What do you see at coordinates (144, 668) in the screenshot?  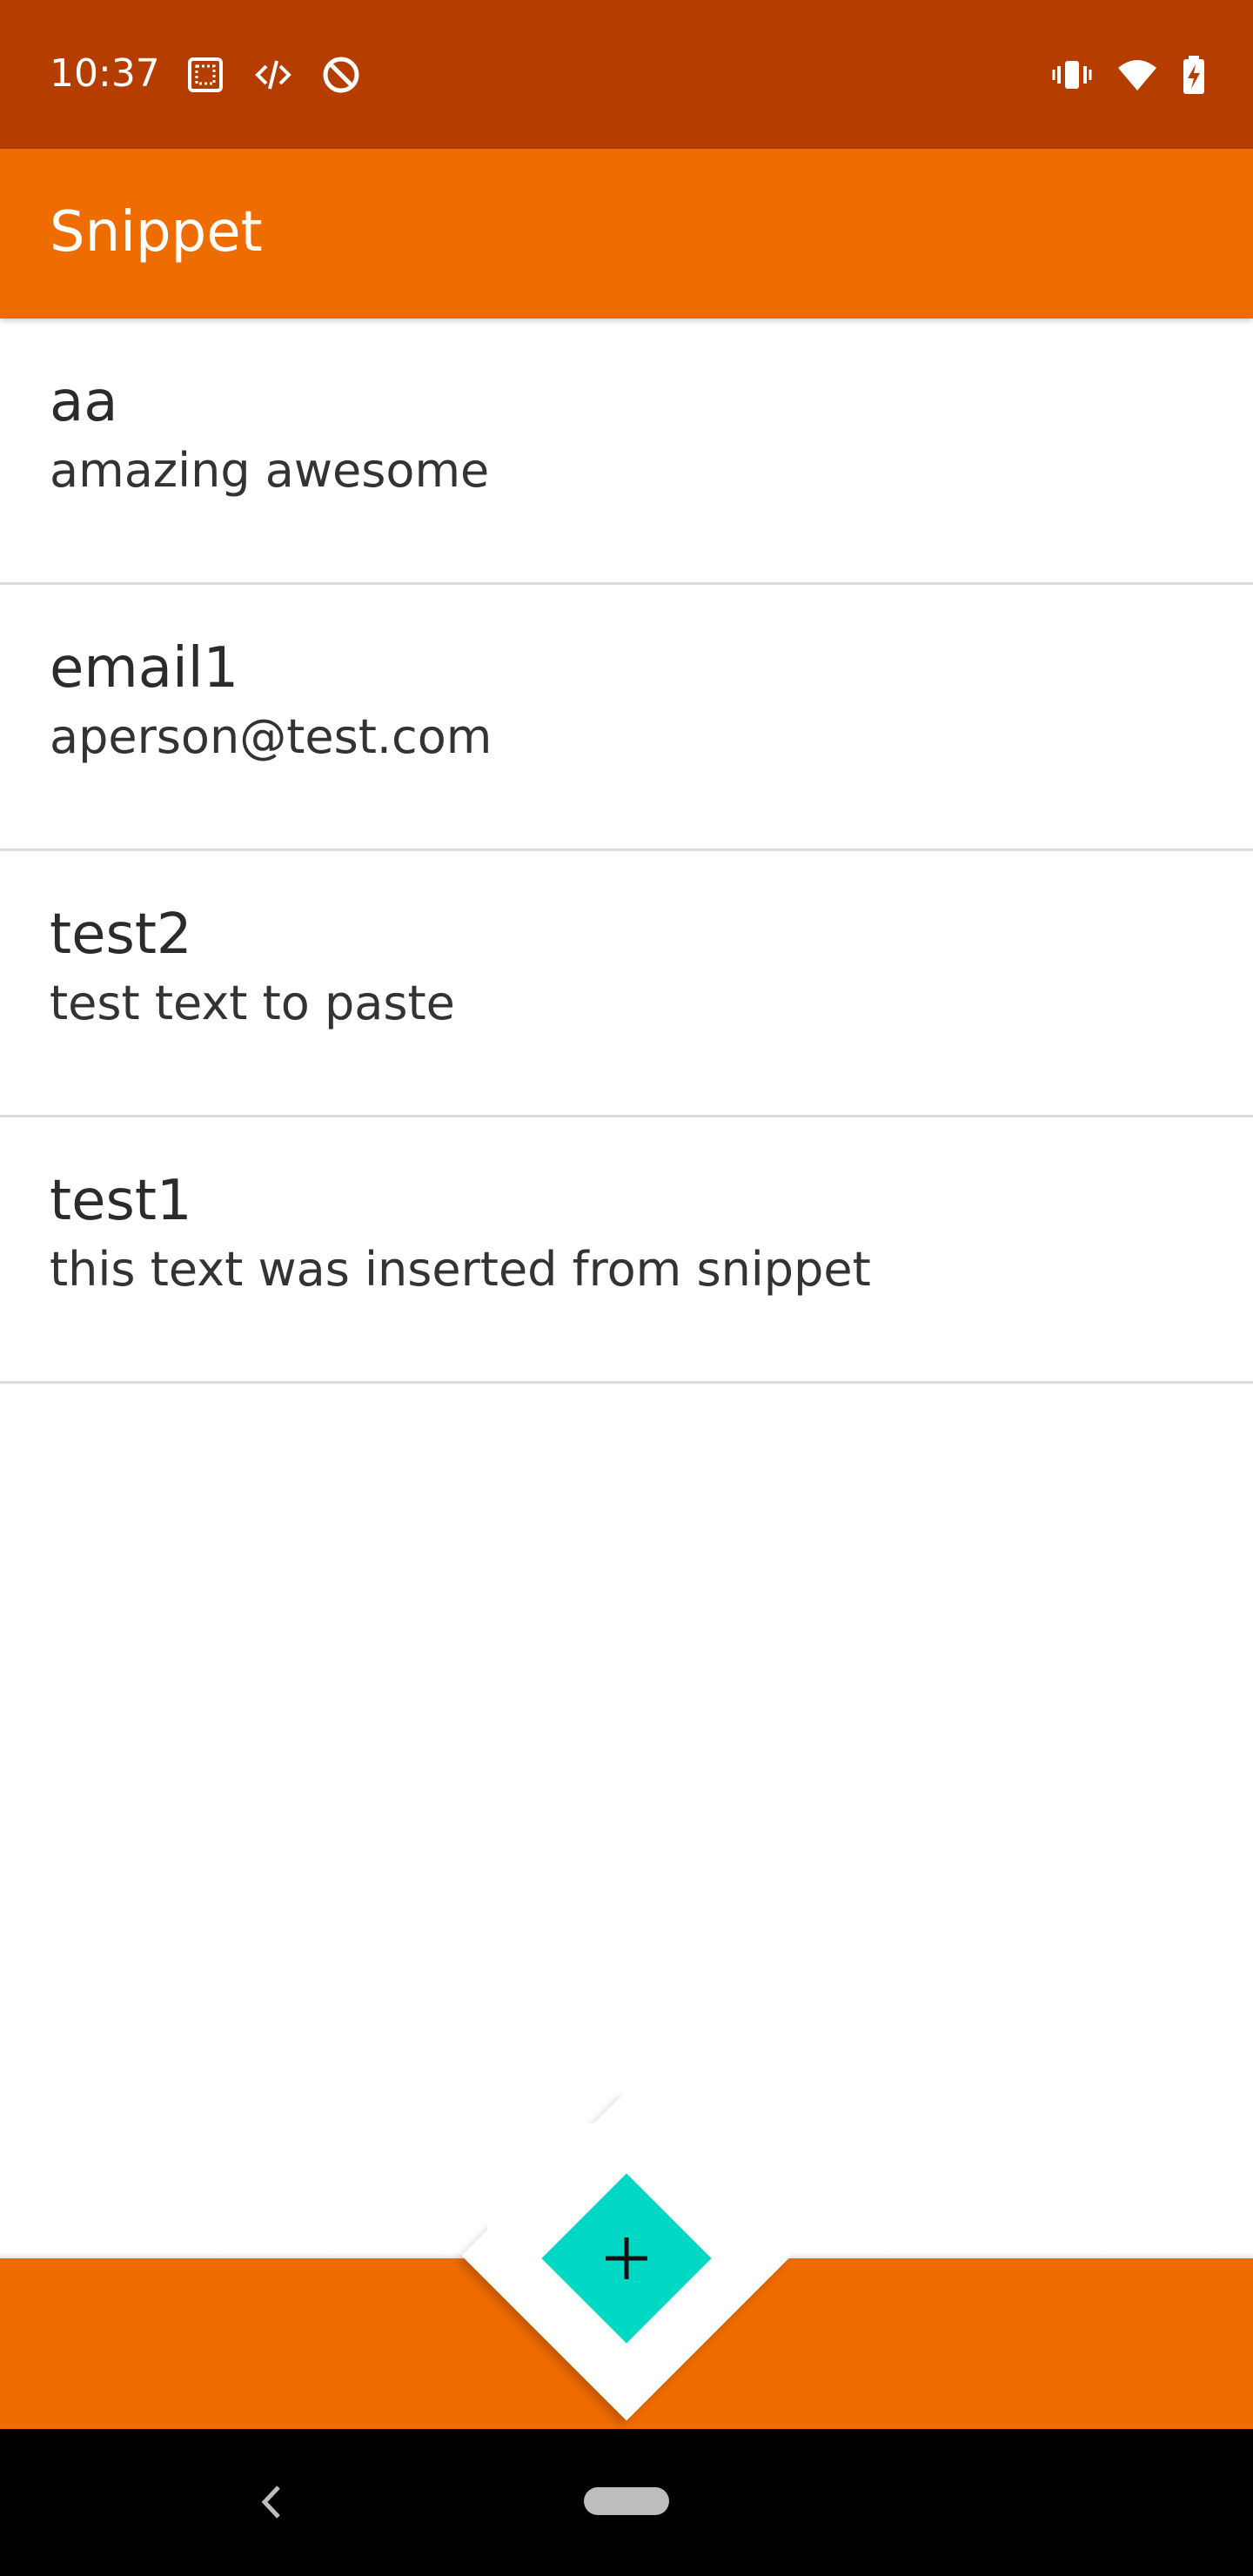 I see `snippet-title: email1` at bounding box center [144, 668].